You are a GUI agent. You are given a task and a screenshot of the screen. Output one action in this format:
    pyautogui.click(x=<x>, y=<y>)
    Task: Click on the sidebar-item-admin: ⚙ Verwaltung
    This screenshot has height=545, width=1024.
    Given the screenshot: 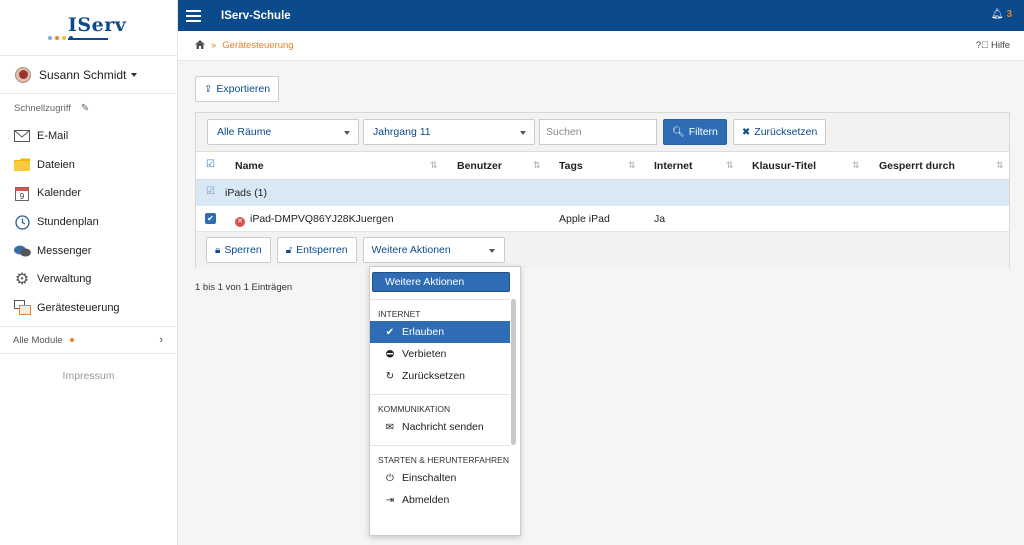 What is the action you would take?
    pyautogui.click(x=88, y=279)
    